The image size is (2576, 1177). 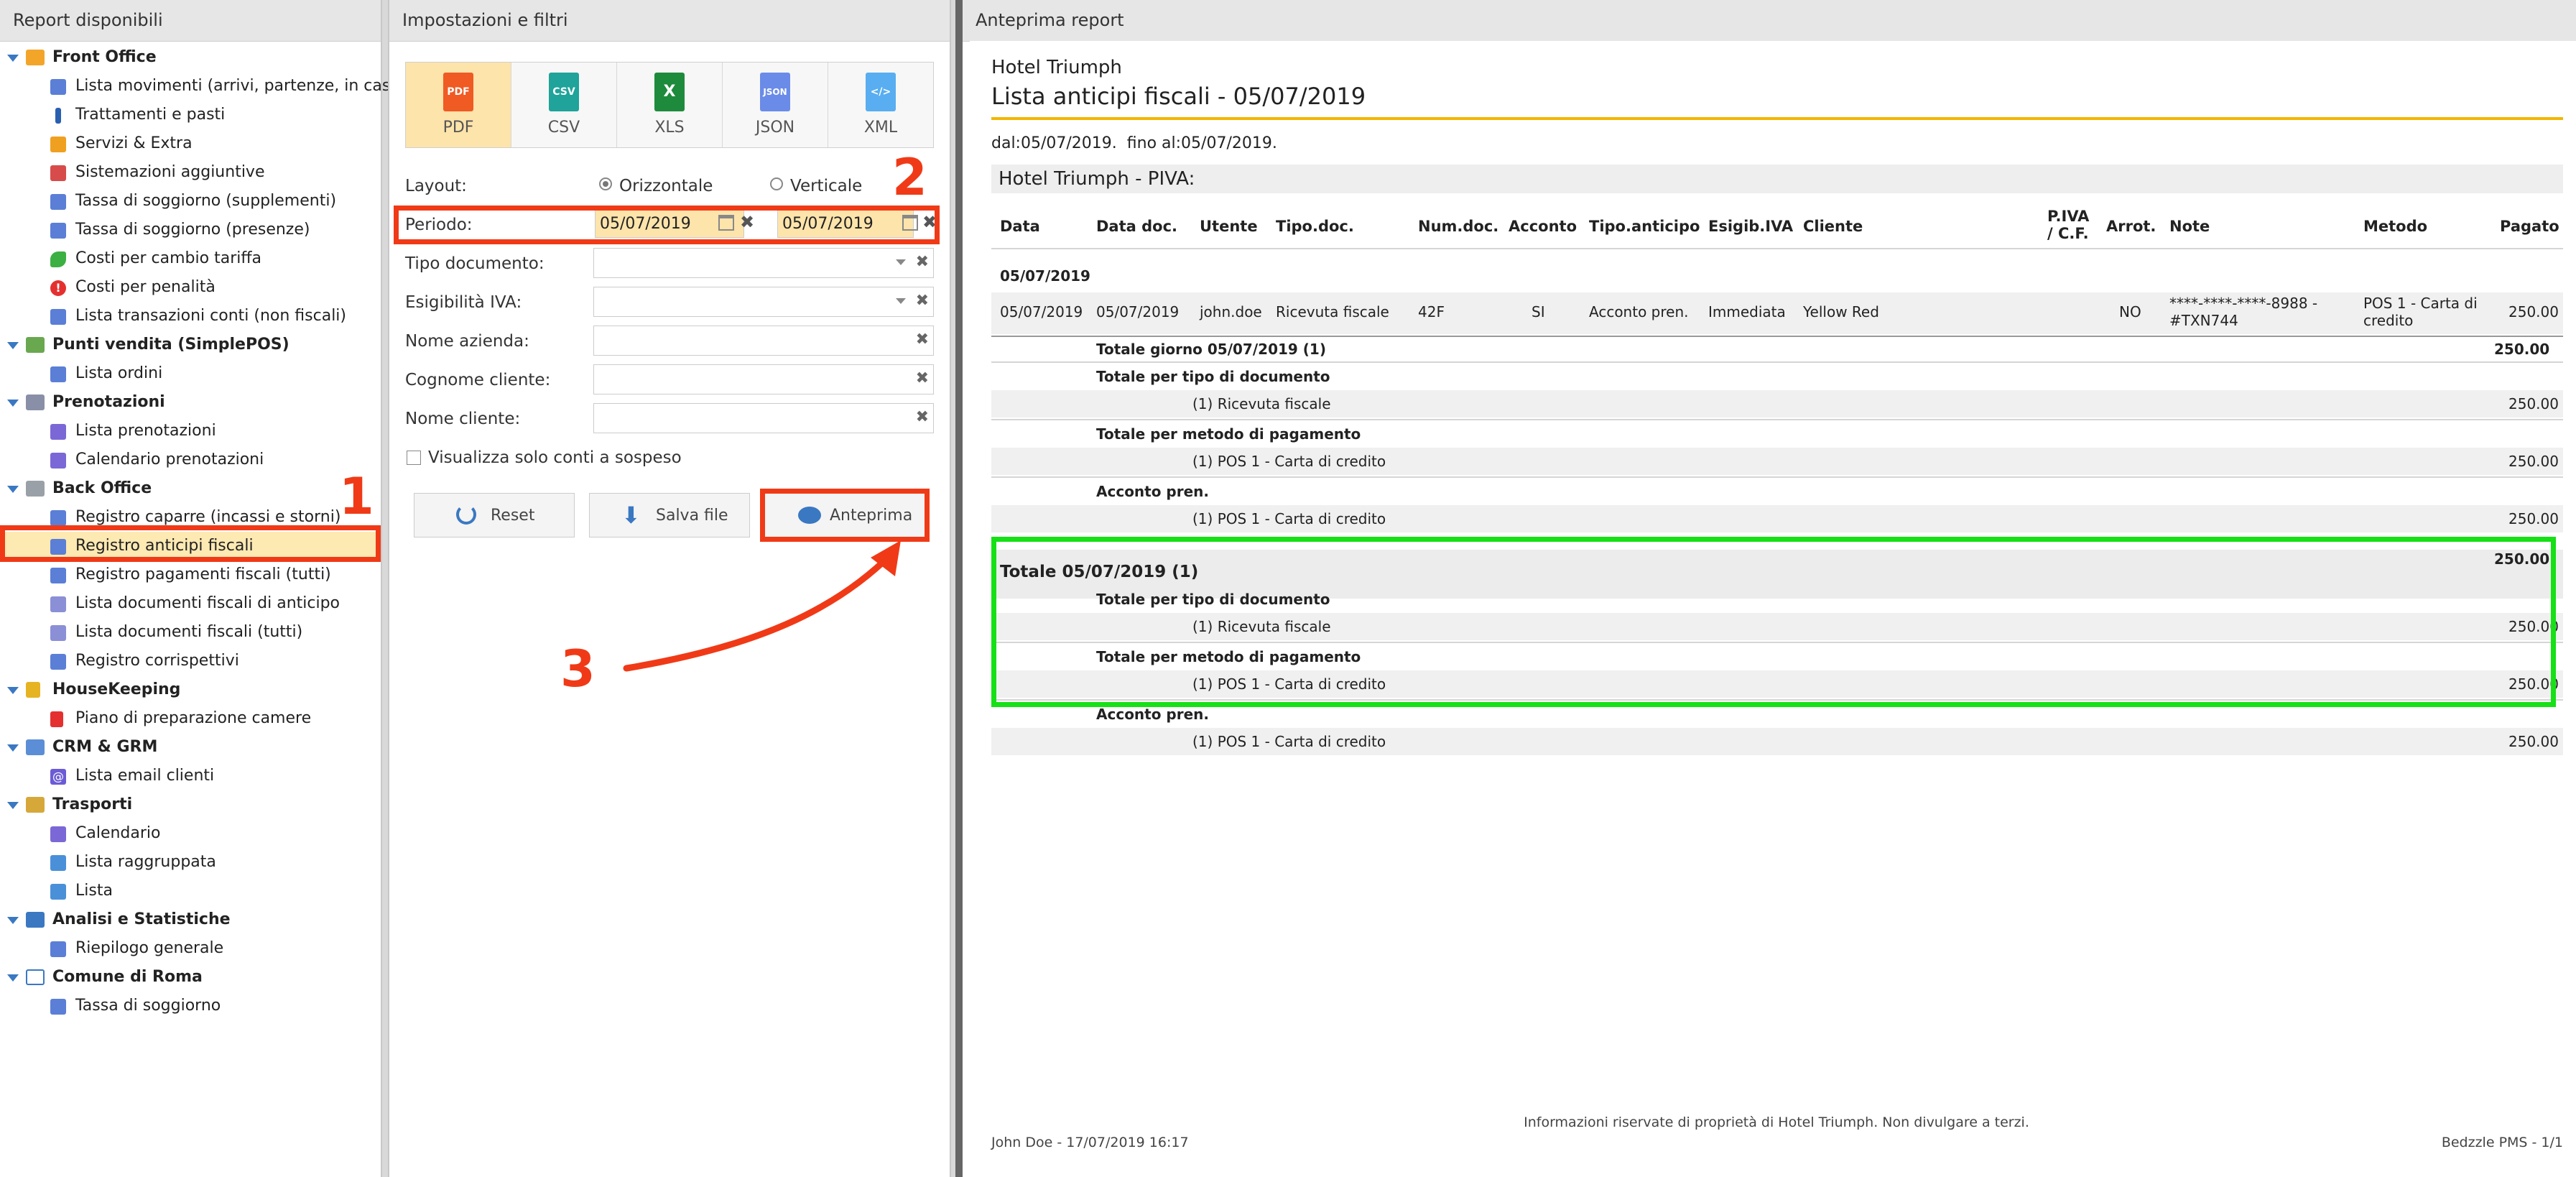 What do you see at coordinates (1543, 226) in the screenshot?
I see `col-header: Acconto` at bounding box center [1543, 226].